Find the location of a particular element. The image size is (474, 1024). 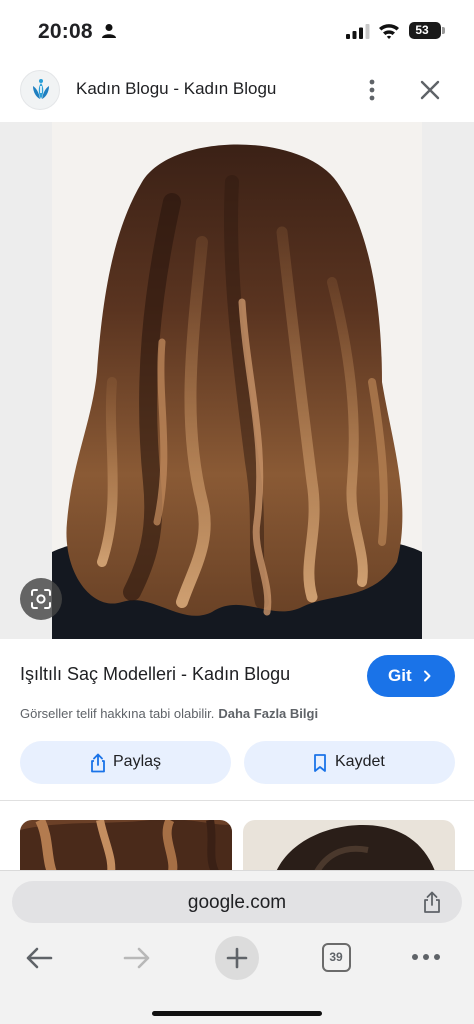

go-button: Git is located at coordinates (411, 676).